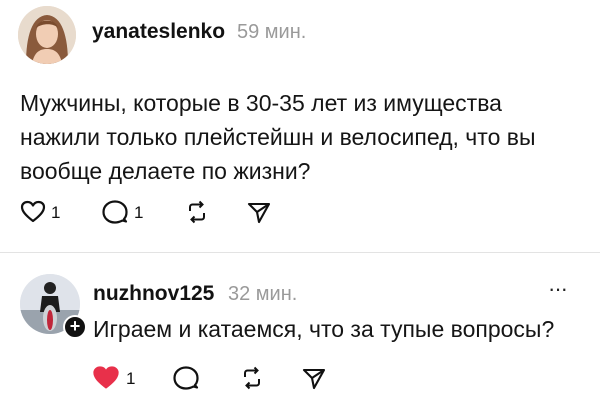  What do you see at coordinates (139, 212) in the screenshot?
I see `post-reply-count: 1` at bounding box center [139, 212].